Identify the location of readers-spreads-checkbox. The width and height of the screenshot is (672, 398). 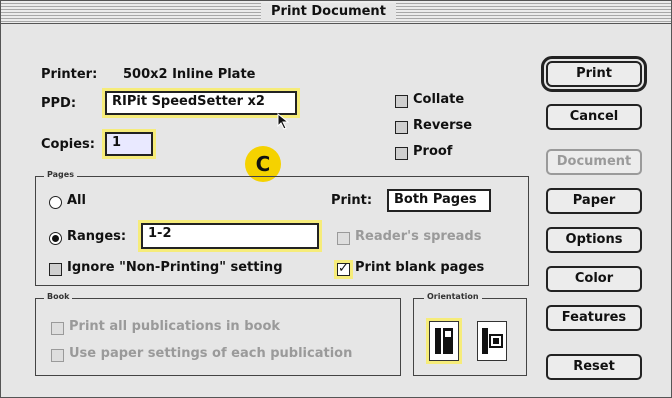
(343, 238).